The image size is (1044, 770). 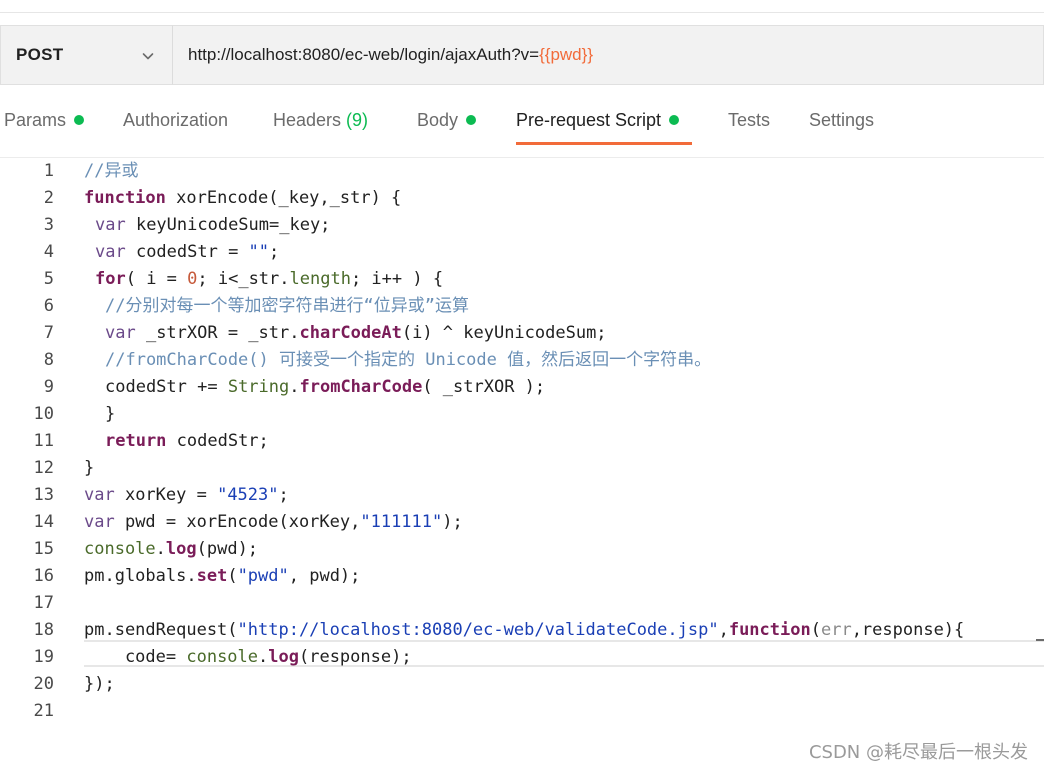 What do you see at coordinates (43, 522) in the screenshot?
I see `line-number: 14` at bounding box center [43, 522].